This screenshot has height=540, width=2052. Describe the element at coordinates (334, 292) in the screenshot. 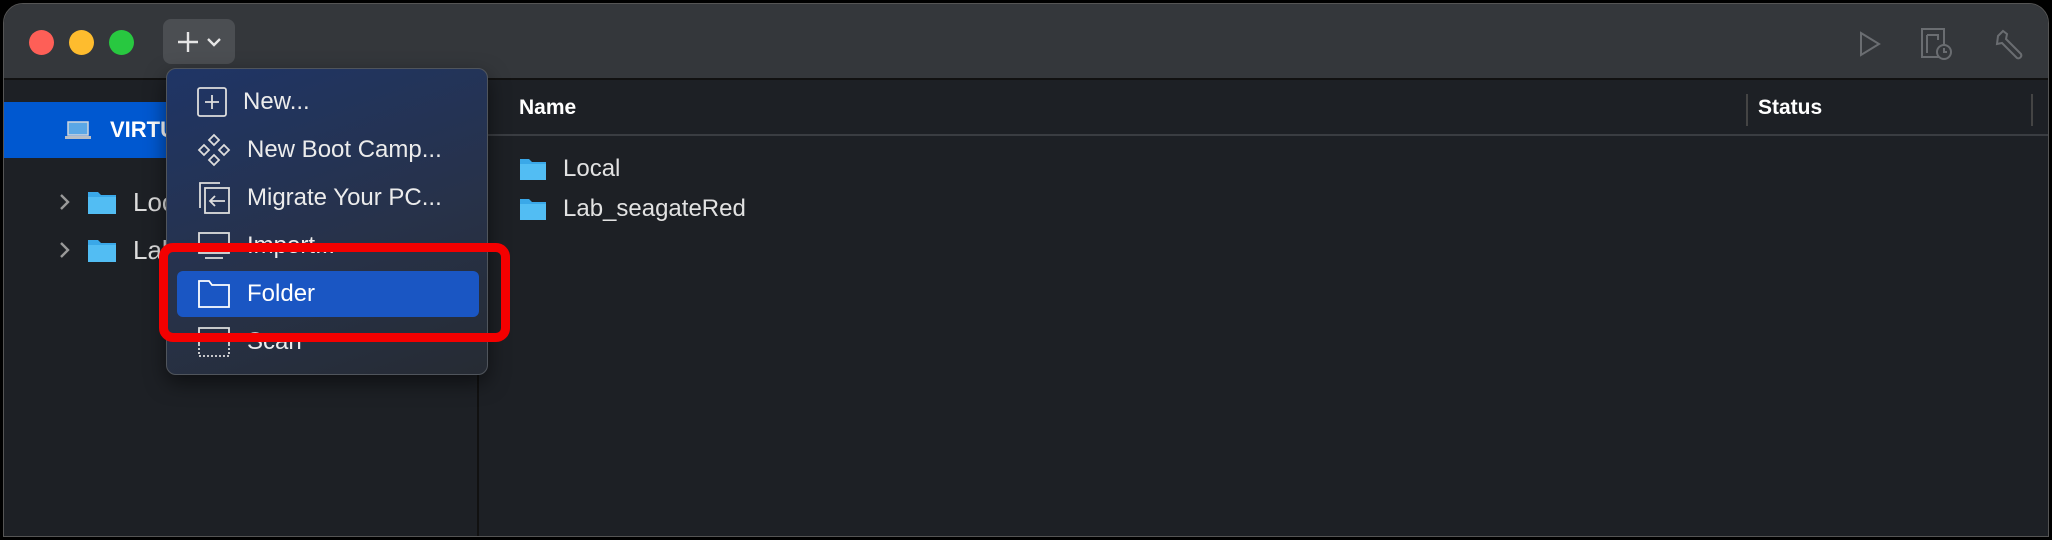

I see `annotation-highlight-box` at that location.